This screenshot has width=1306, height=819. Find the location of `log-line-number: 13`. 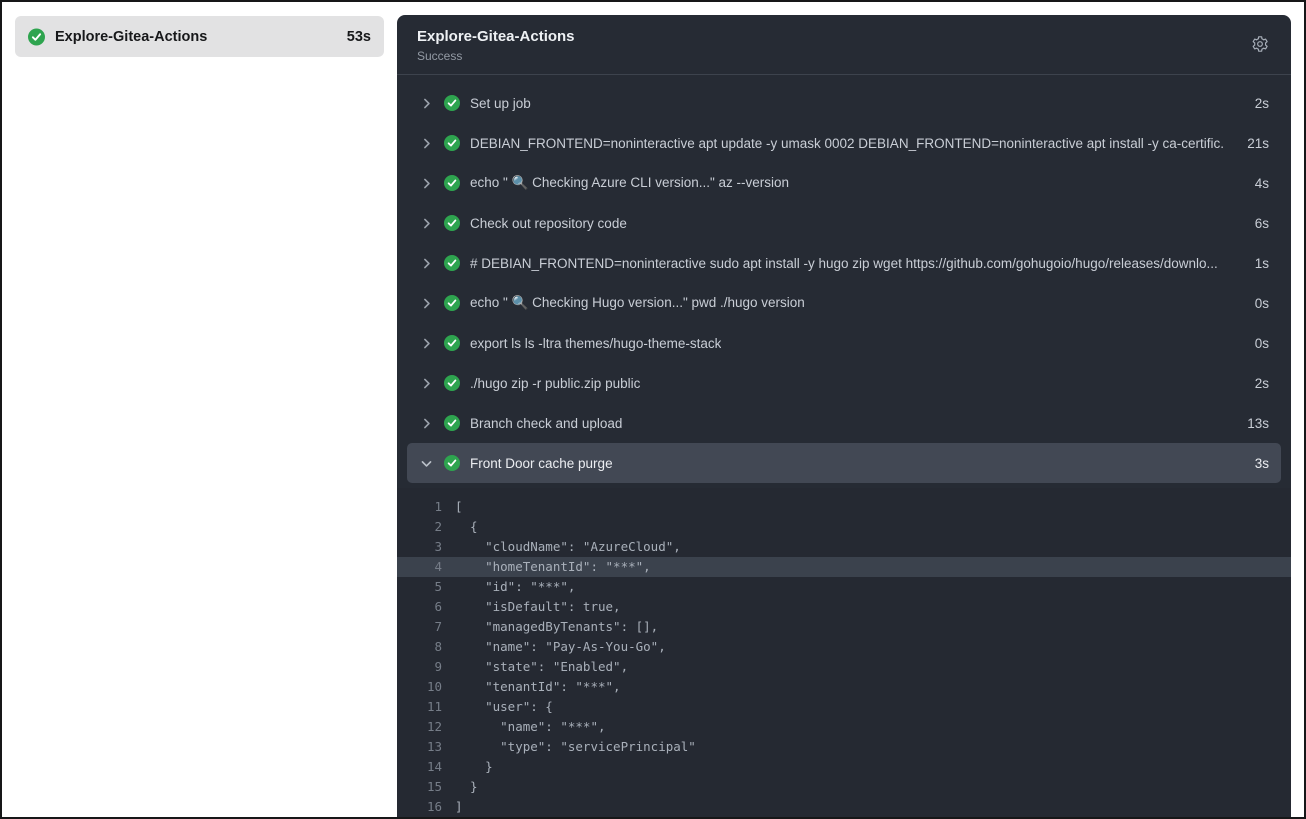

log-line-number: 13 is located at coordinates (426, 747).